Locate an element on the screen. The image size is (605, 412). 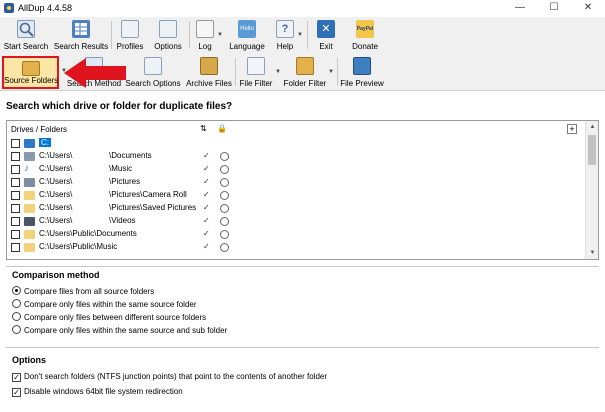
tree-row-pictures: C:\Users\ \Pictures ✓ is located at coordinates (296, 182).